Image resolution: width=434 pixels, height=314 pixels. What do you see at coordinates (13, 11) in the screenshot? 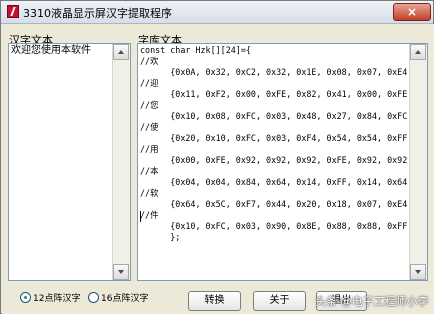
I see `app-icon` at bounding box center [13, 11].